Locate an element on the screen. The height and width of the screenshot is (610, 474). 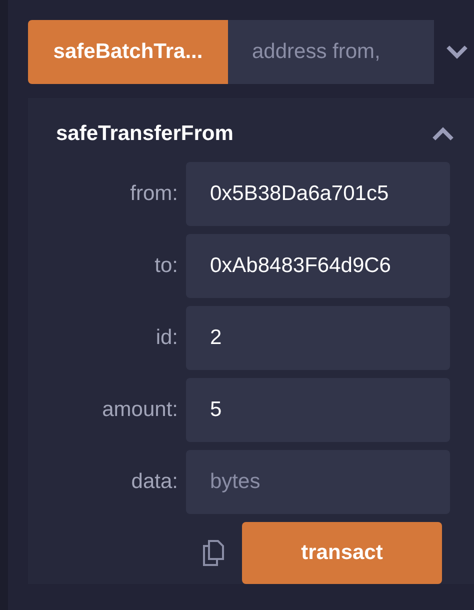
expand-button is located at coordinates (457, 52).